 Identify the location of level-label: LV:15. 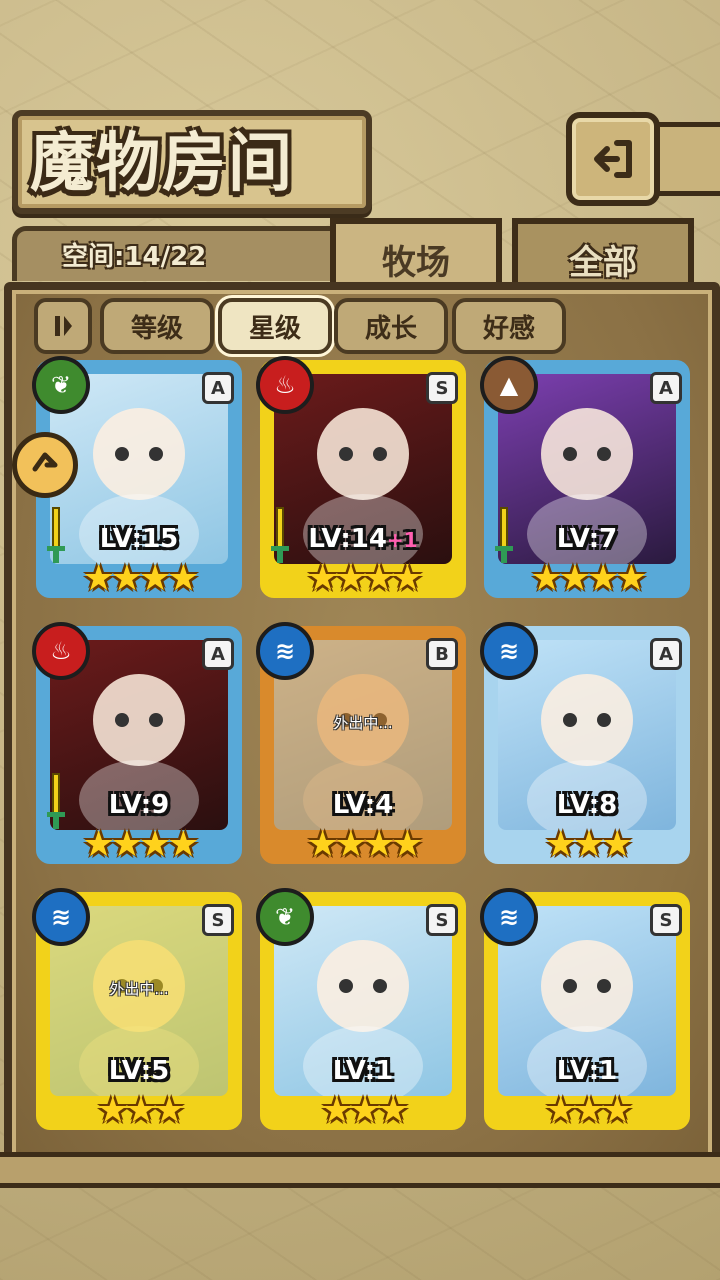
(139, 539).